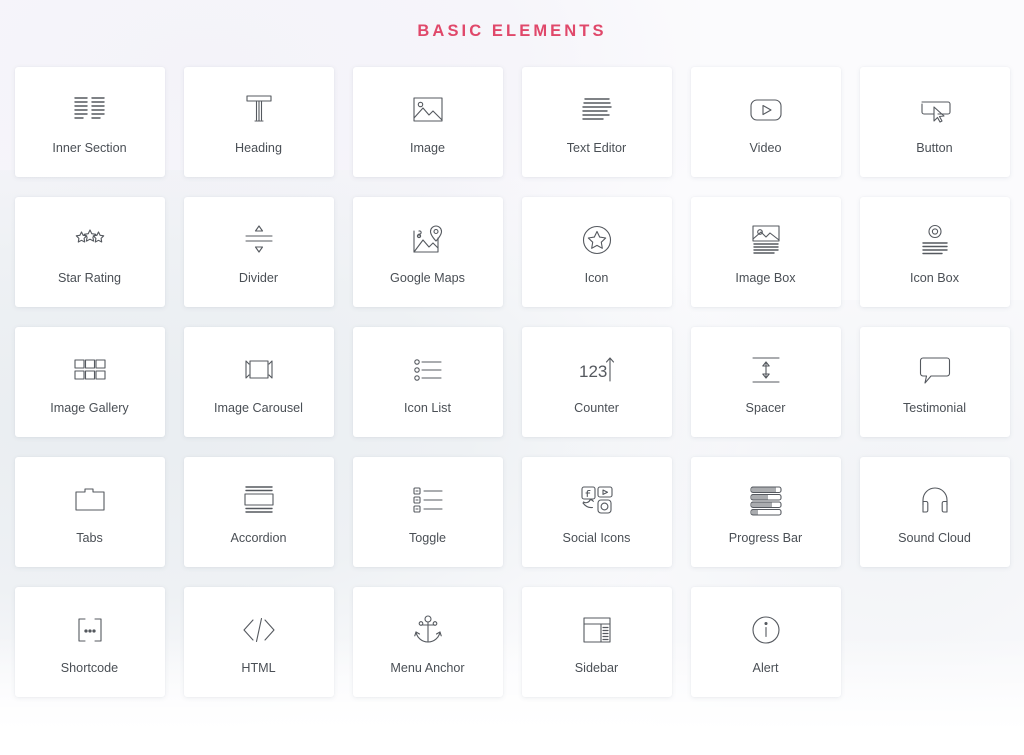  Describe the element at coordinates (258, 667) in the screenshot. I see `widget-label: HTML` at that location.